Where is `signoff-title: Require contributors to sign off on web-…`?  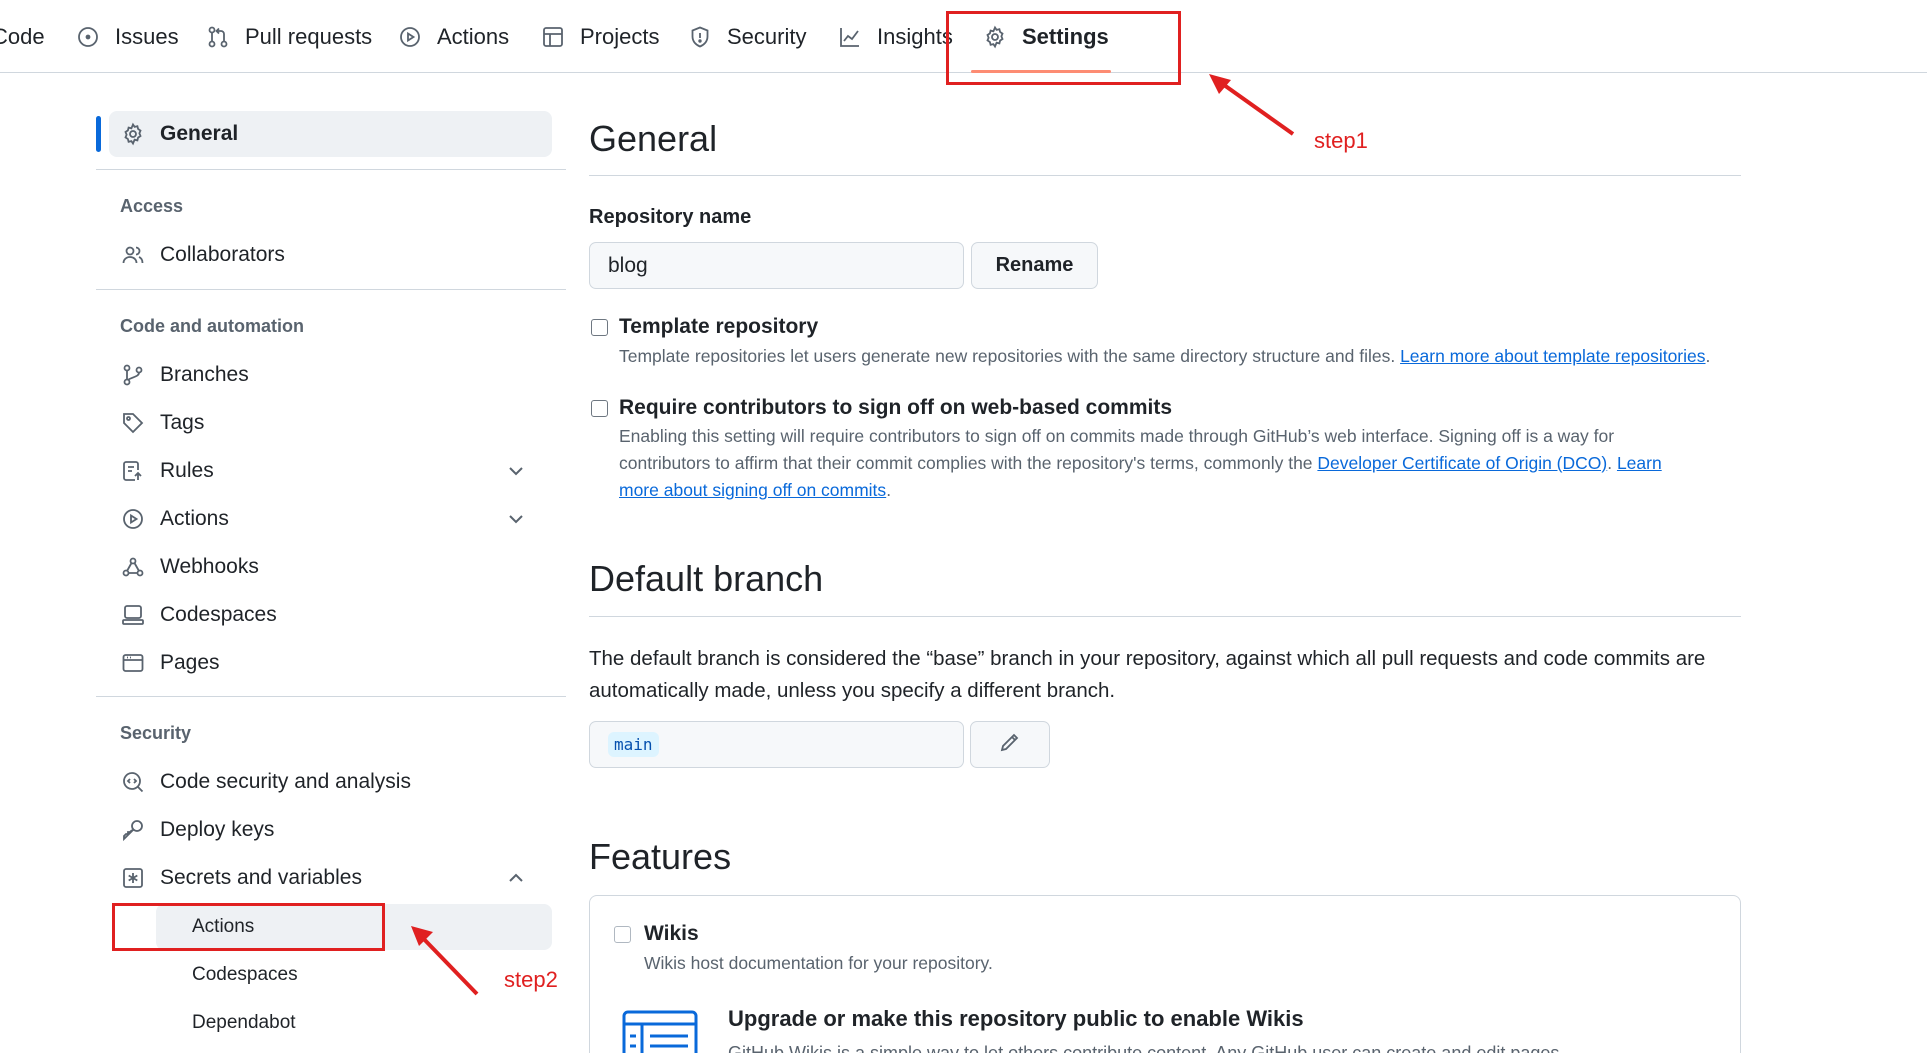 signoff-title: Require contributors to sign off on web-… is located at coordinates (896, 407).